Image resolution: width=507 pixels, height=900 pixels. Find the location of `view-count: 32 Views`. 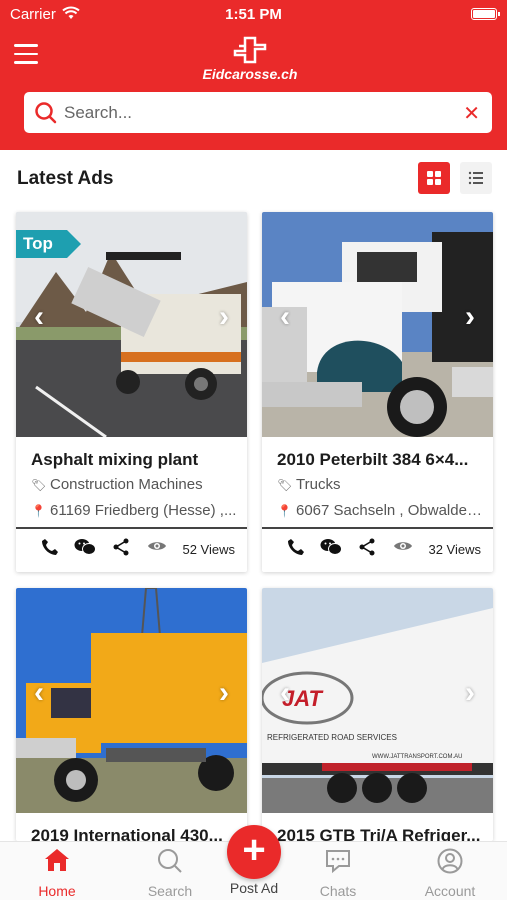

view-count: 32 Views is located at coordinates (454, 549).